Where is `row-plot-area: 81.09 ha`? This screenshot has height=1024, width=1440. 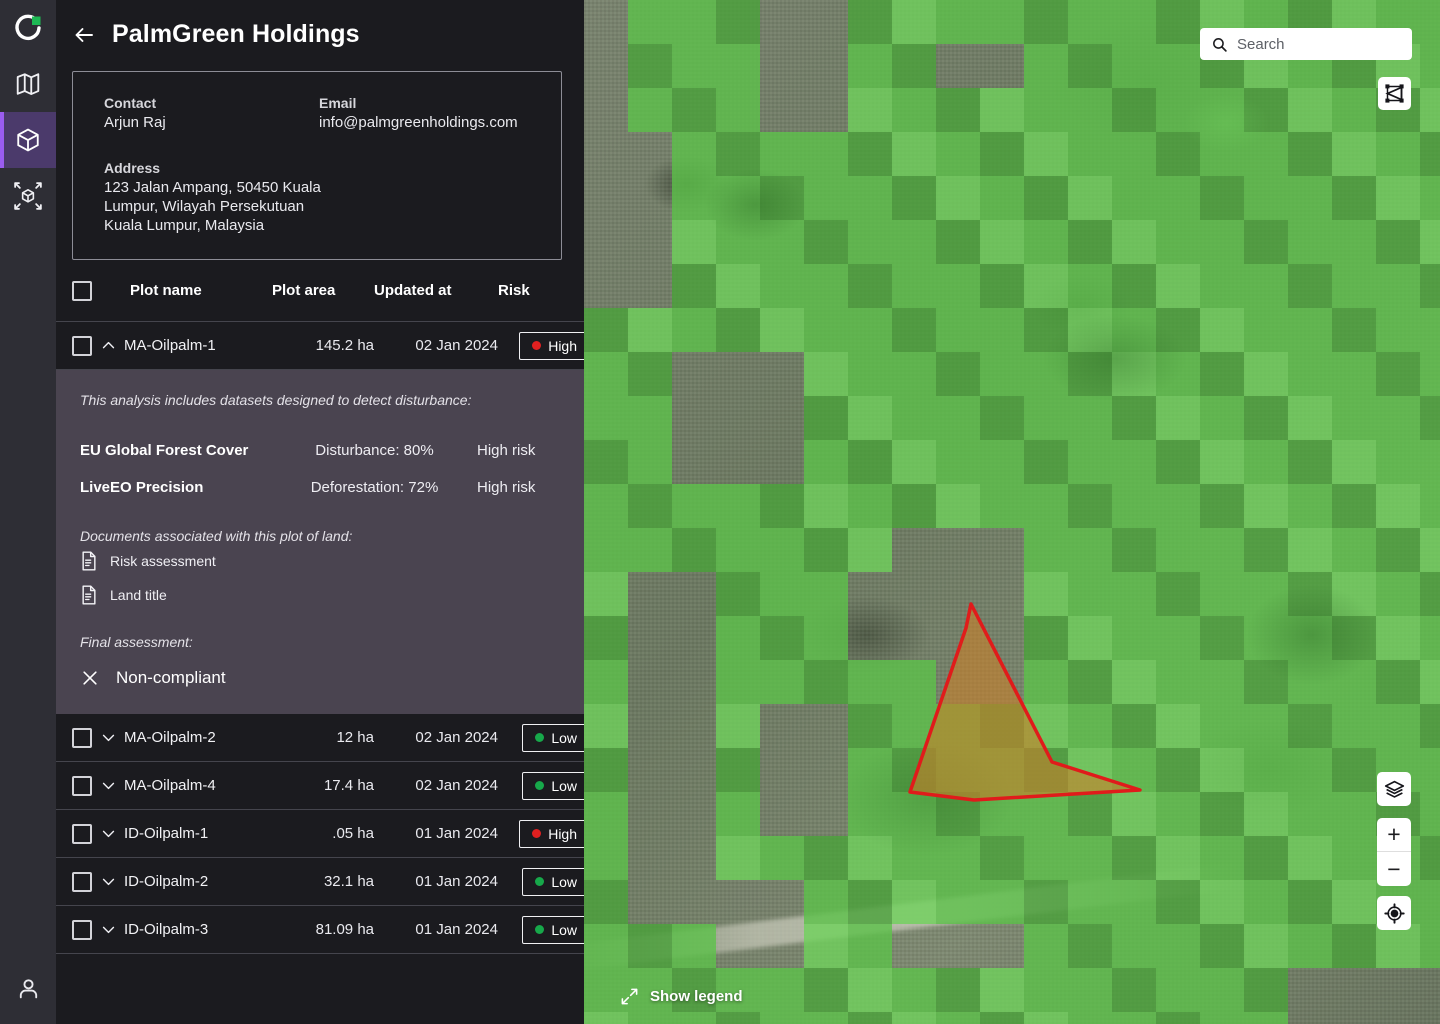
row-plot-area: 81.09 ha is located at coordinates (344, 929).